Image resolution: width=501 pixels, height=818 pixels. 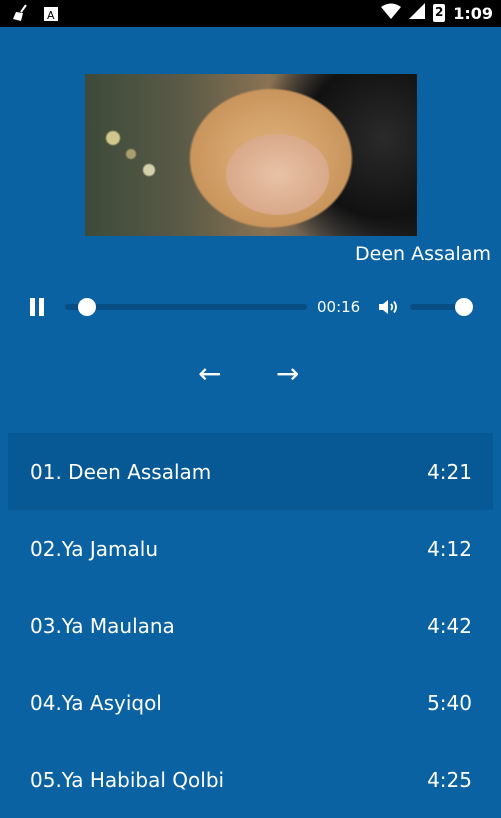 I want to click on track-duration: 5:40, so click(x=449, y=702).